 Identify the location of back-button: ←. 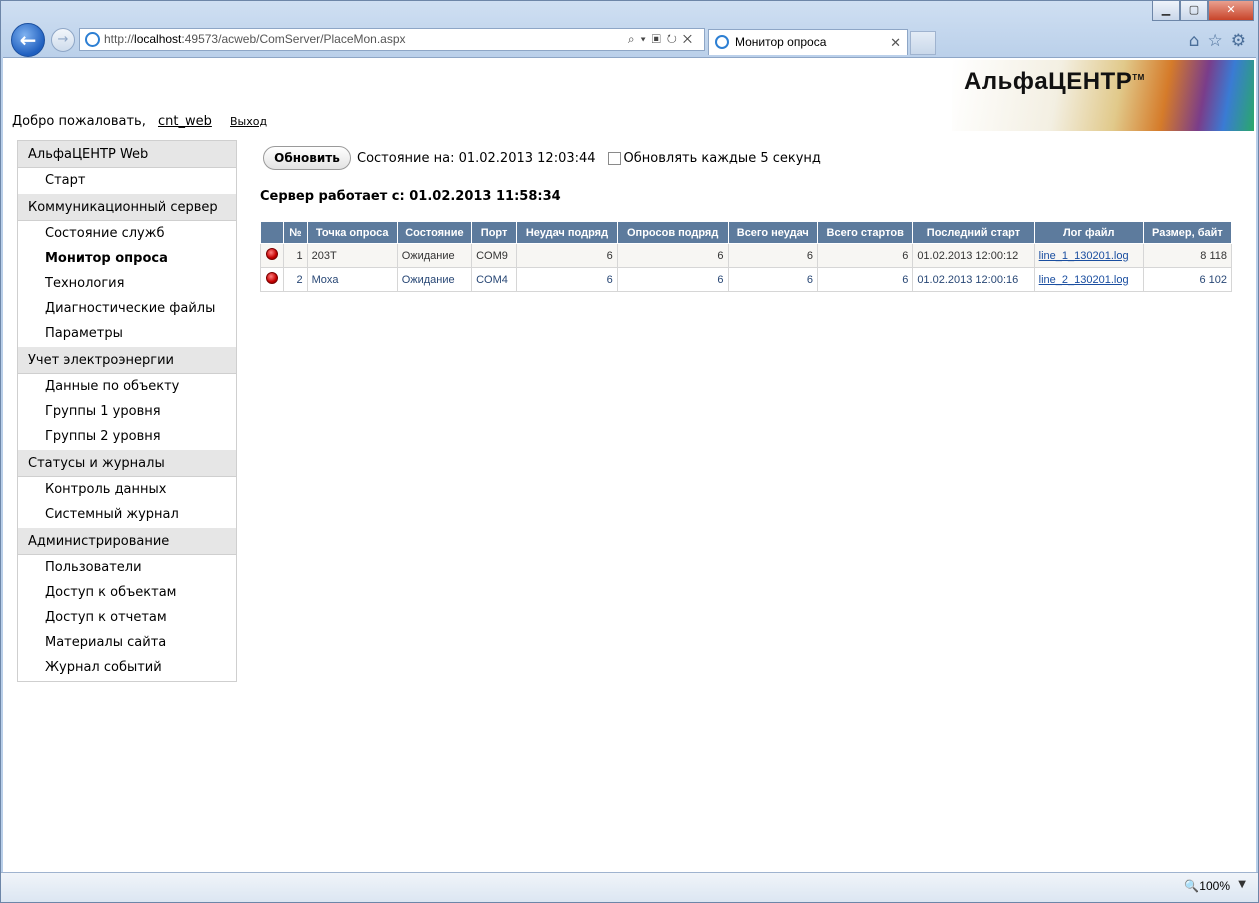
(28, 40).